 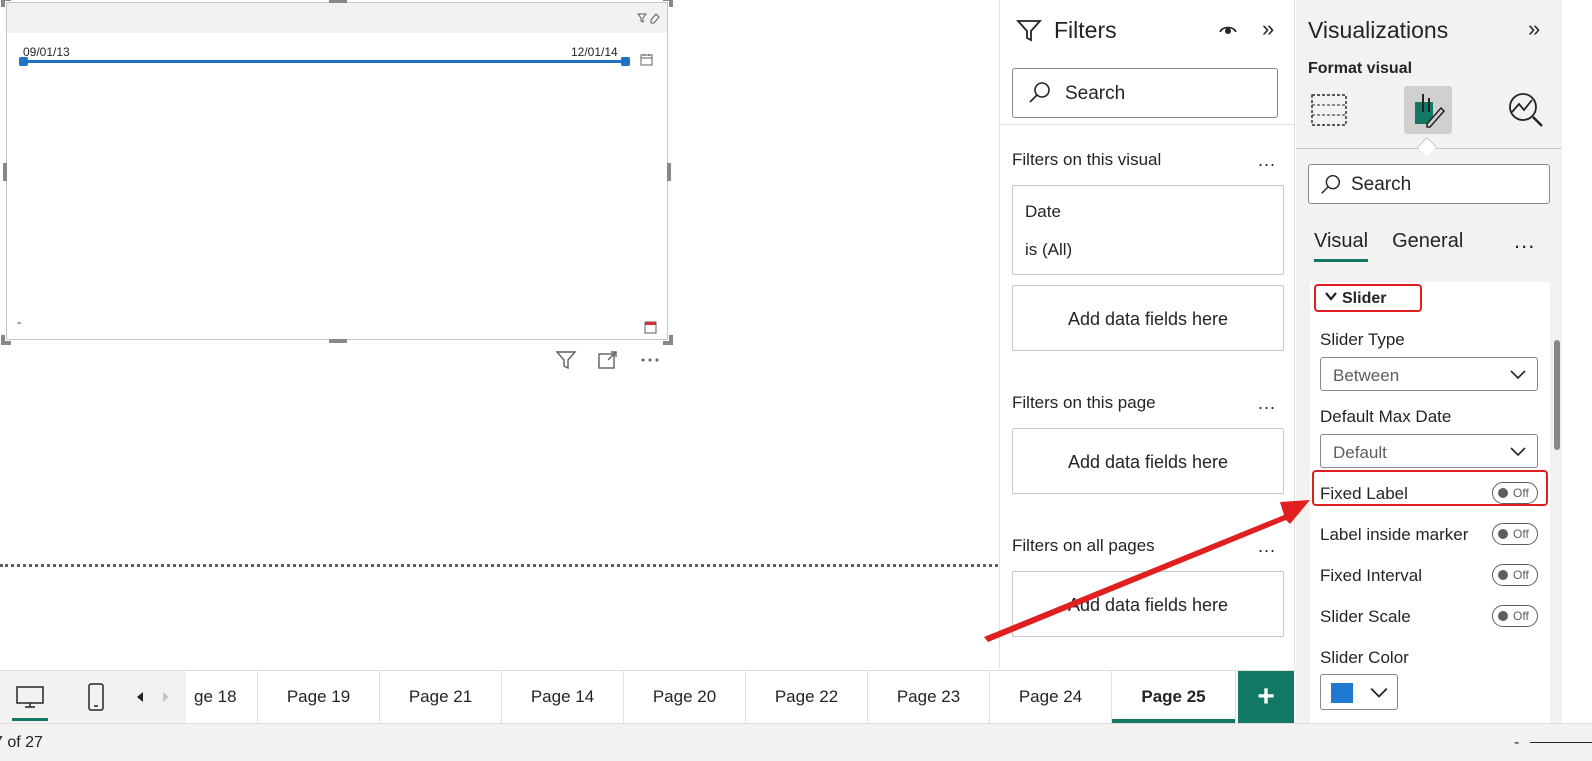 I want to click on slider-track, so click(x=325, y=61).